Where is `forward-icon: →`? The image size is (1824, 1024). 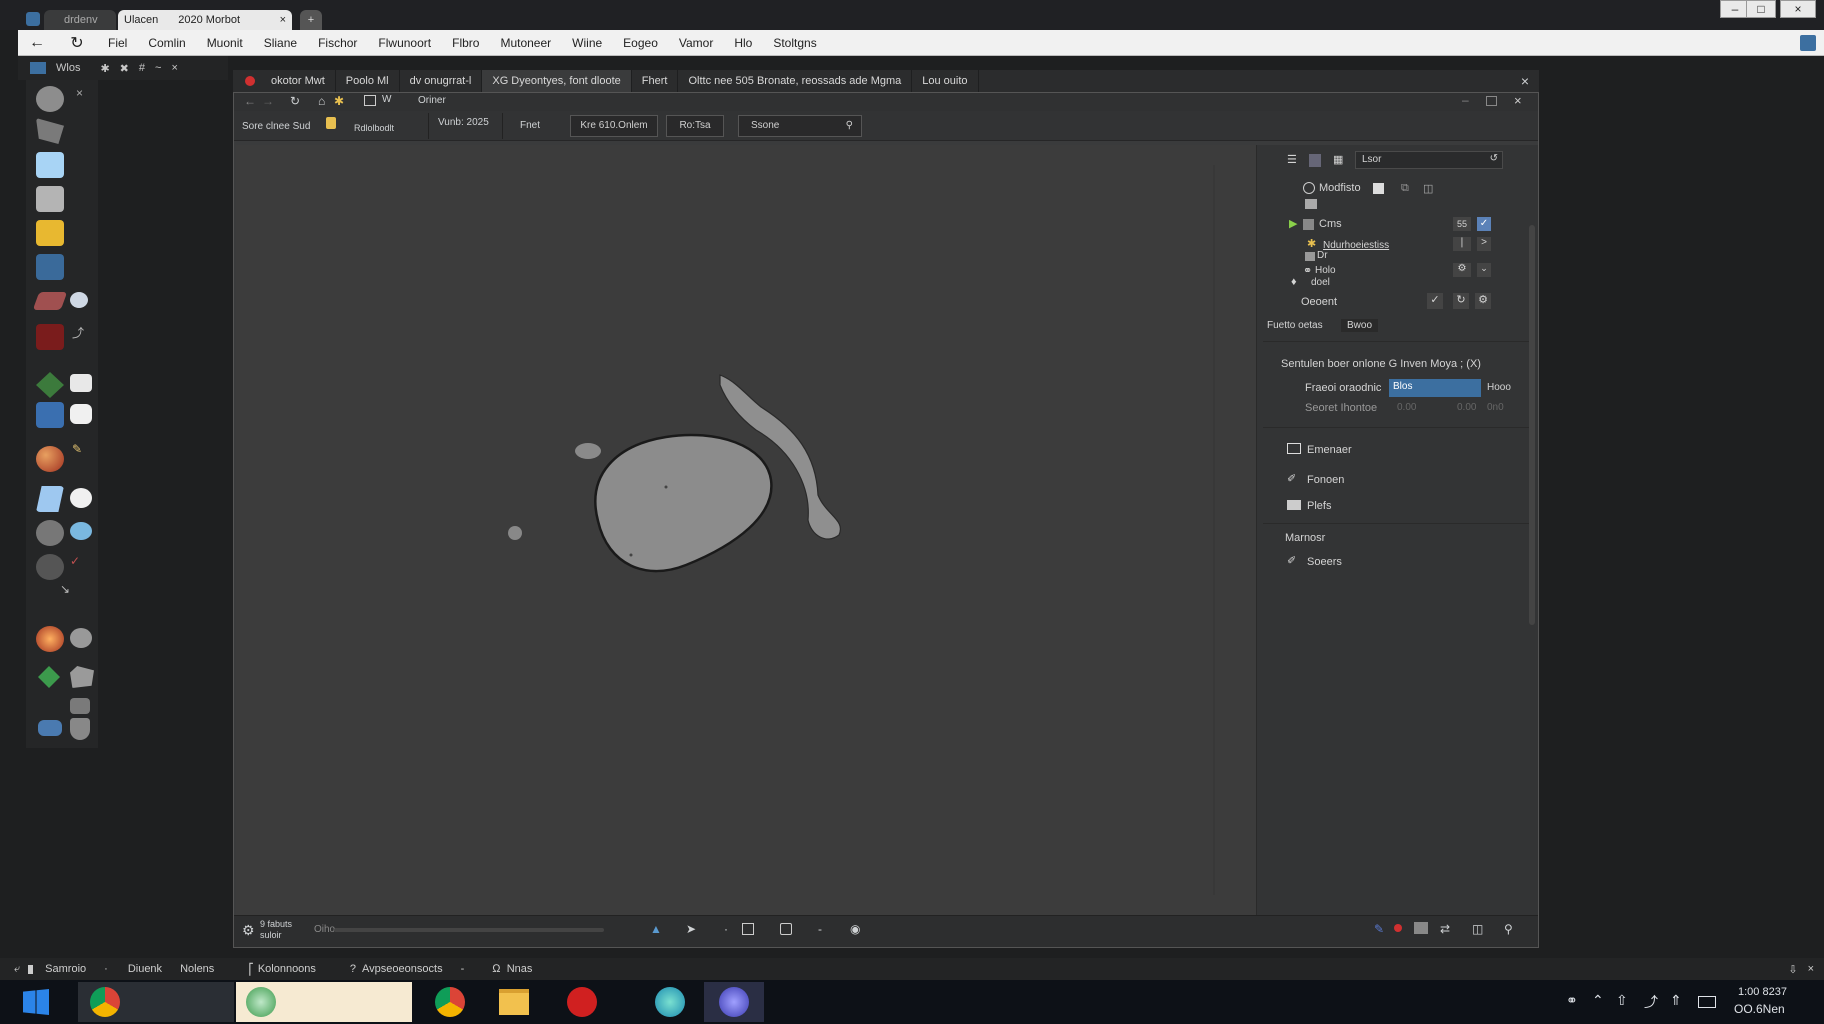 forward-icon: → is located at coordinates (268, 101).